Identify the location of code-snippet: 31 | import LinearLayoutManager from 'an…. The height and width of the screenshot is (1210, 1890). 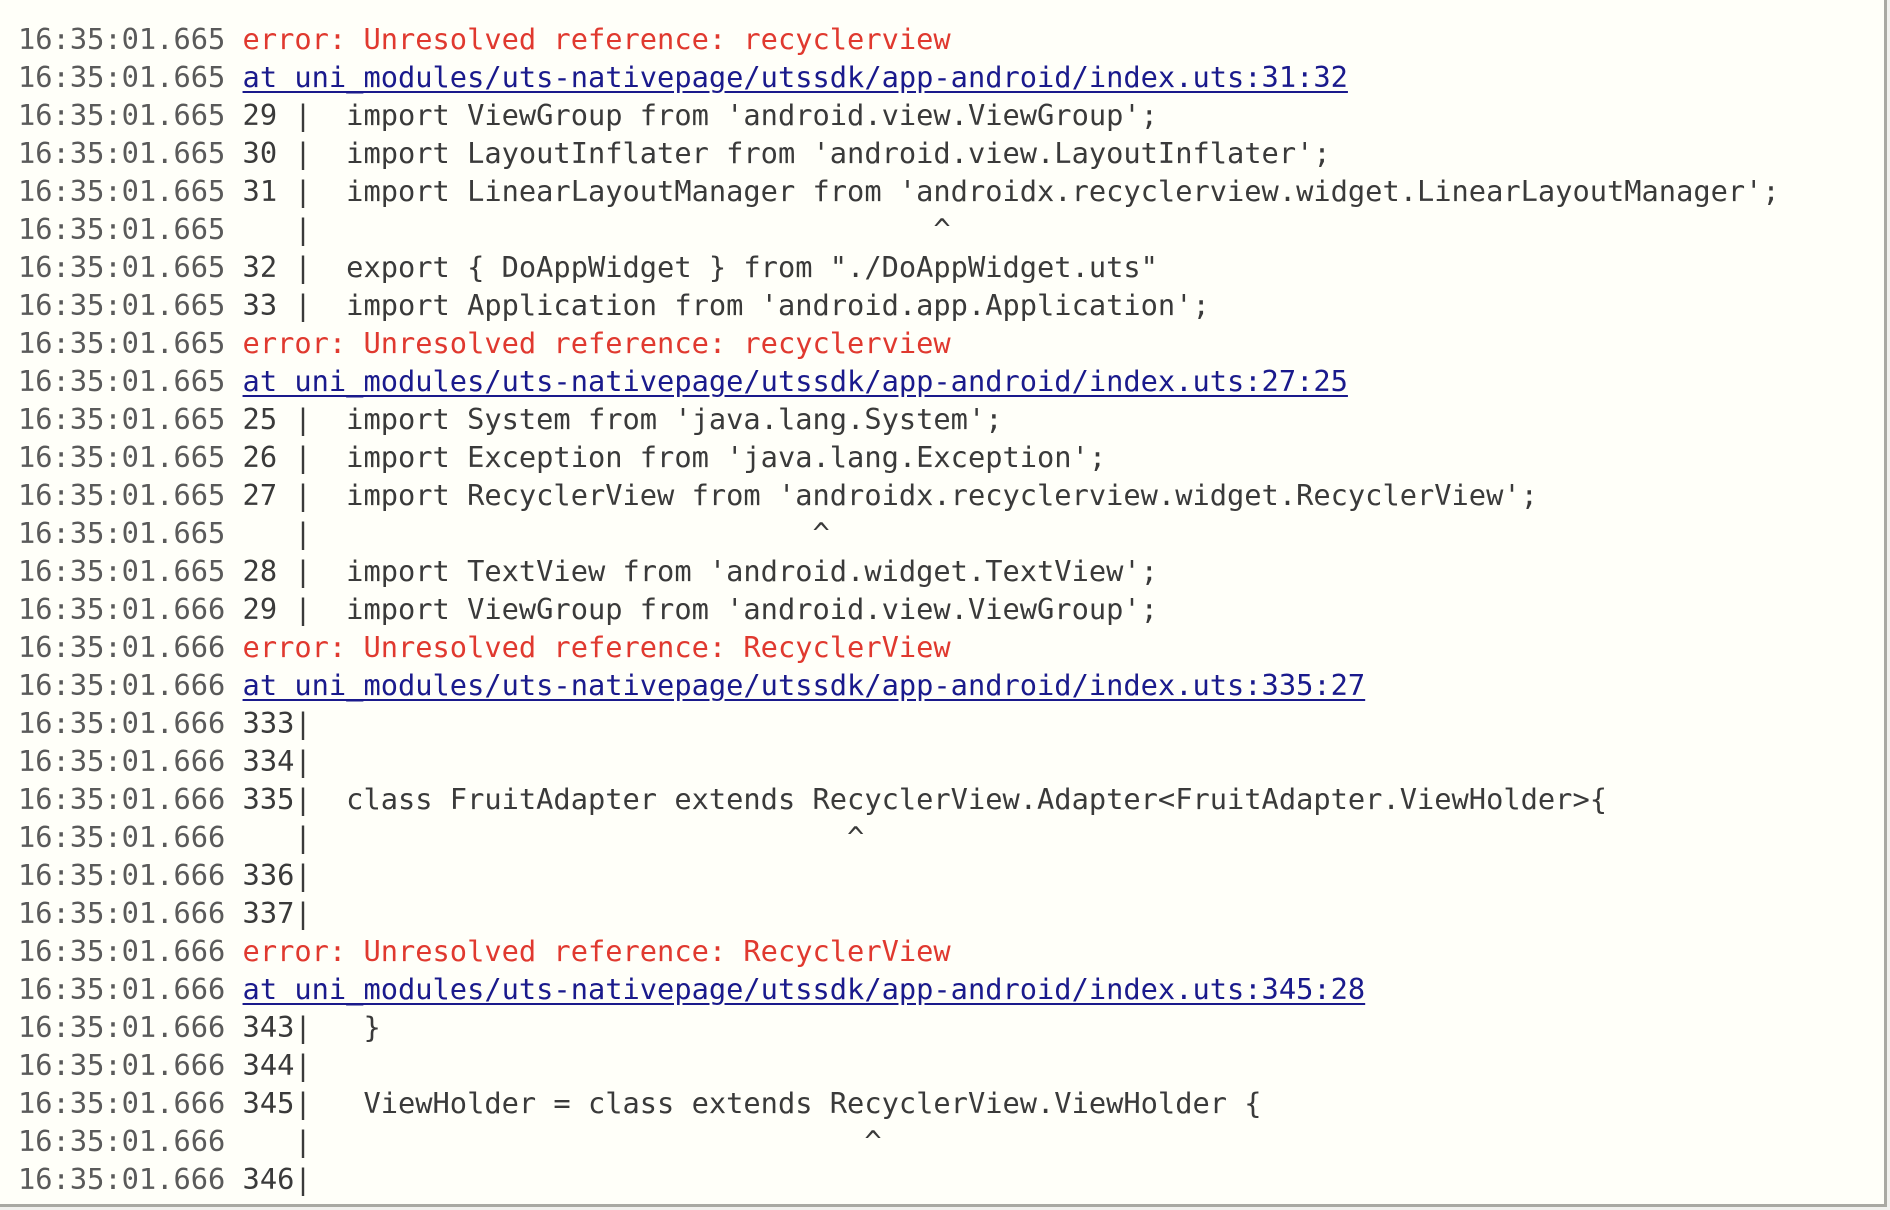
(1011, 191).